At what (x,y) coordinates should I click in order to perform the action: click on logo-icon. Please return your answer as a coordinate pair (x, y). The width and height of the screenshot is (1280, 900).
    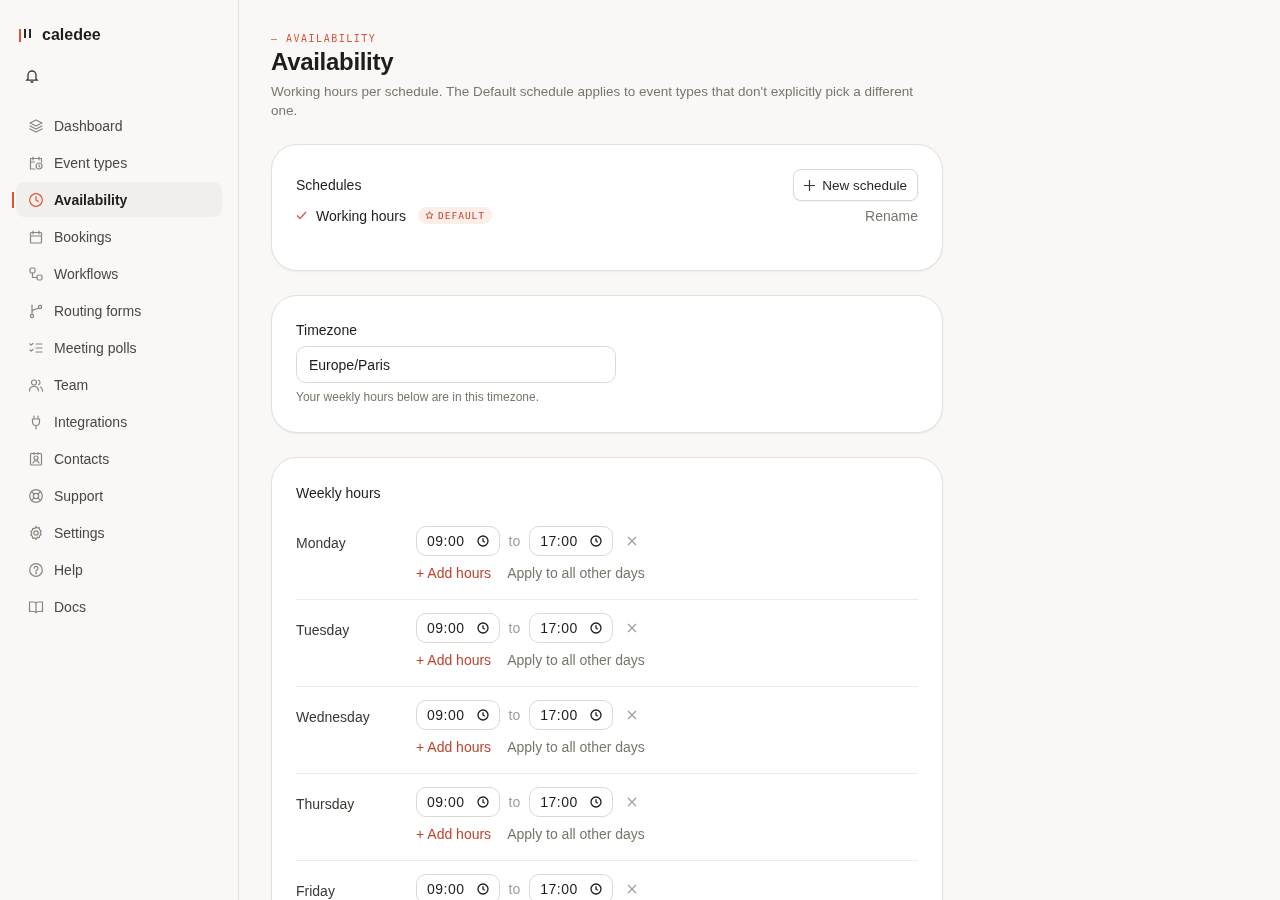
    Looking at the image, I should click on (26, 35).